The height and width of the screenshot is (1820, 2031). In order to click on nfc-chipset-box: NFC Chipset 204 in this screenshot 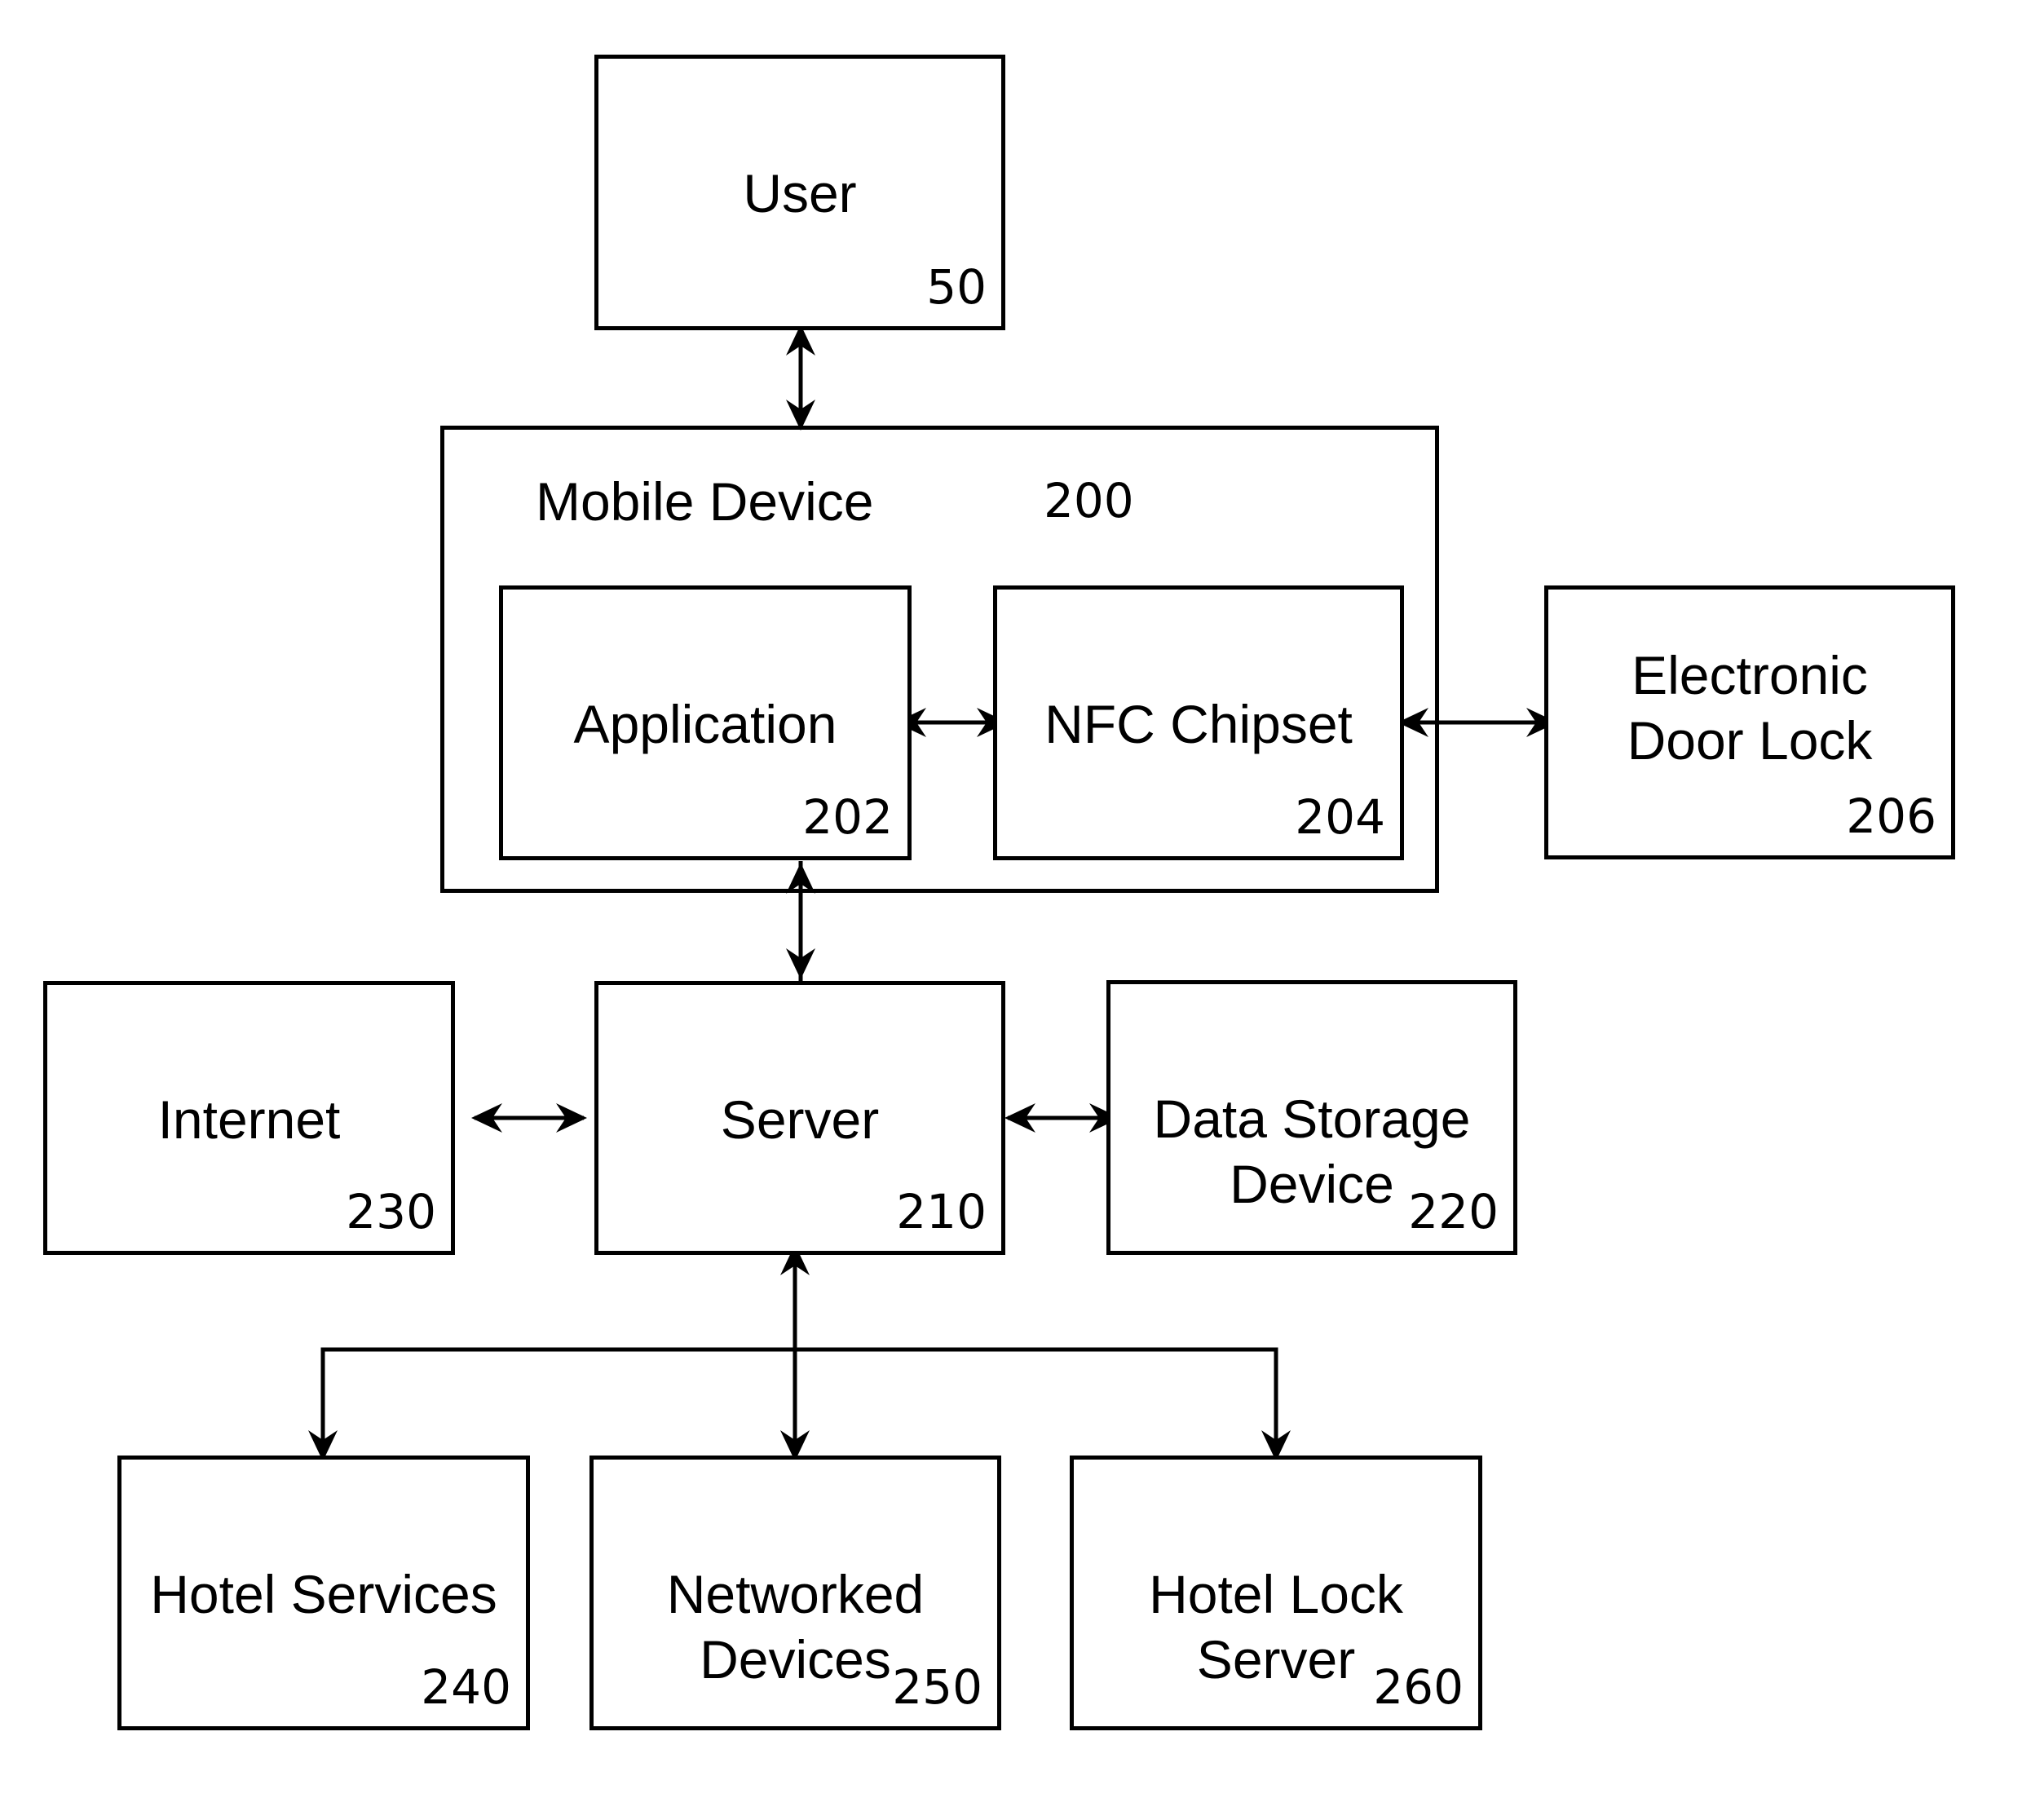, I will do `click(1198, 723)`.